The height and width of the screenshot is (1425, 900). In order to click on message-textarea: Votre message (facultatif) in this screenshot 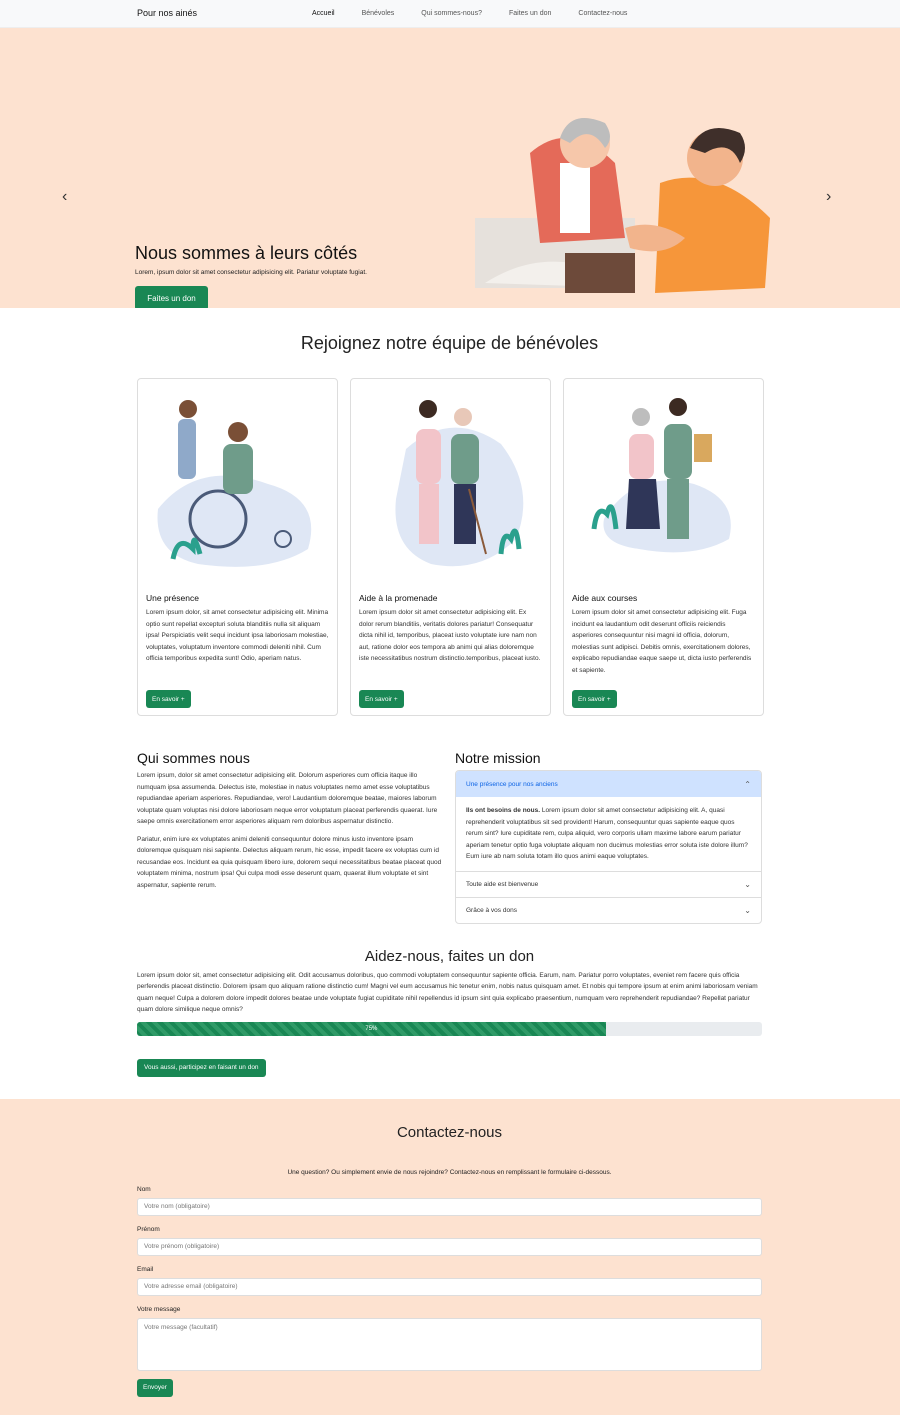, I will do `click(449, 1344)`.